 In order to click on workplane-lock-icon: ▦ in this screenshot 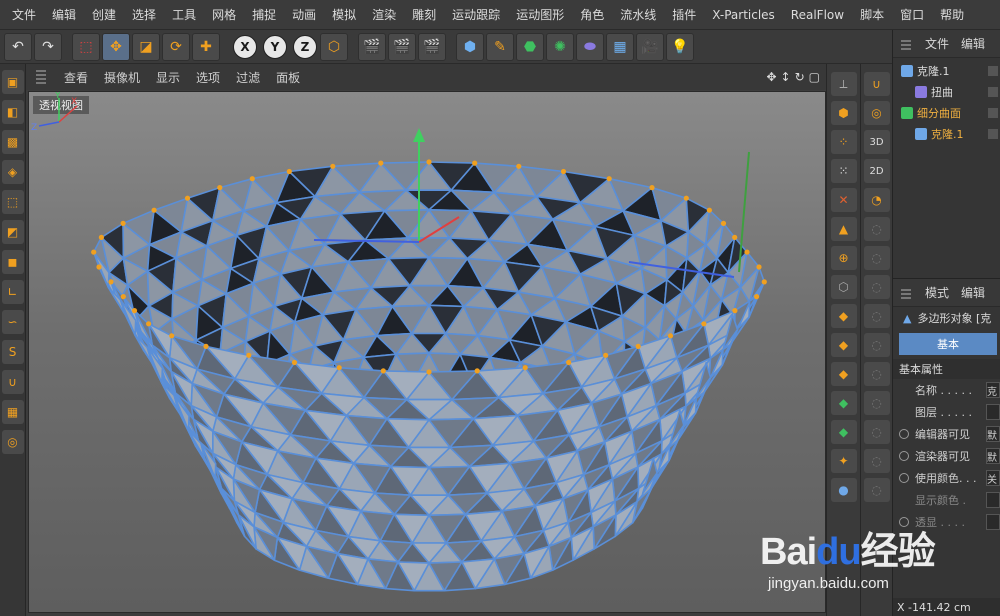, I will do `click(12, 412)`.